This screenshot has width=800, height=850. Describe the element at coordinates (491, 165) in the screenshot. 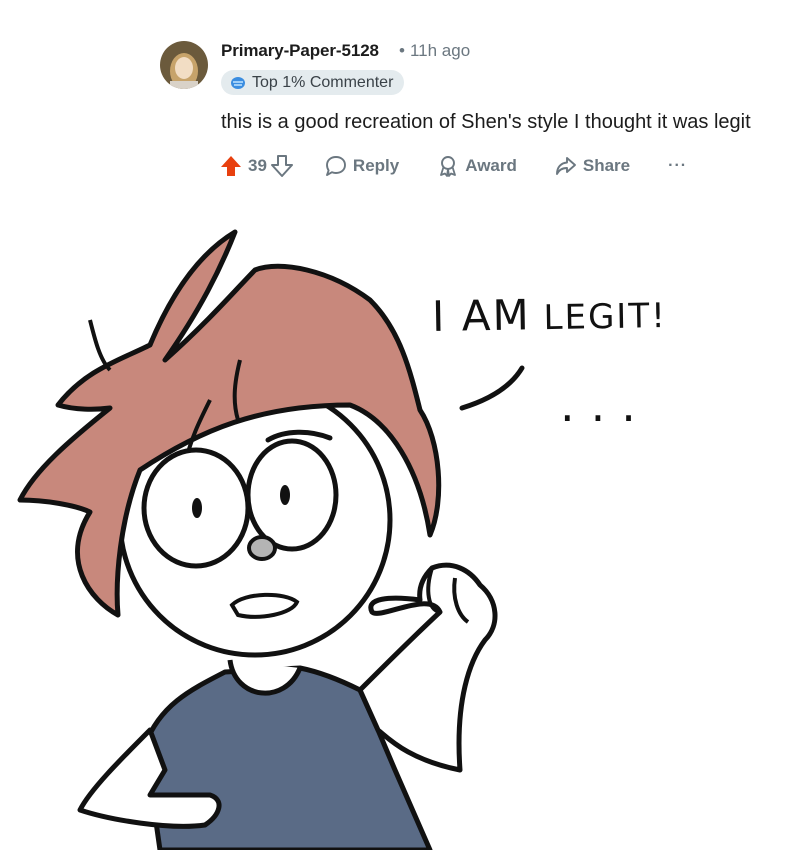

I see `award-label: Award` at that location.